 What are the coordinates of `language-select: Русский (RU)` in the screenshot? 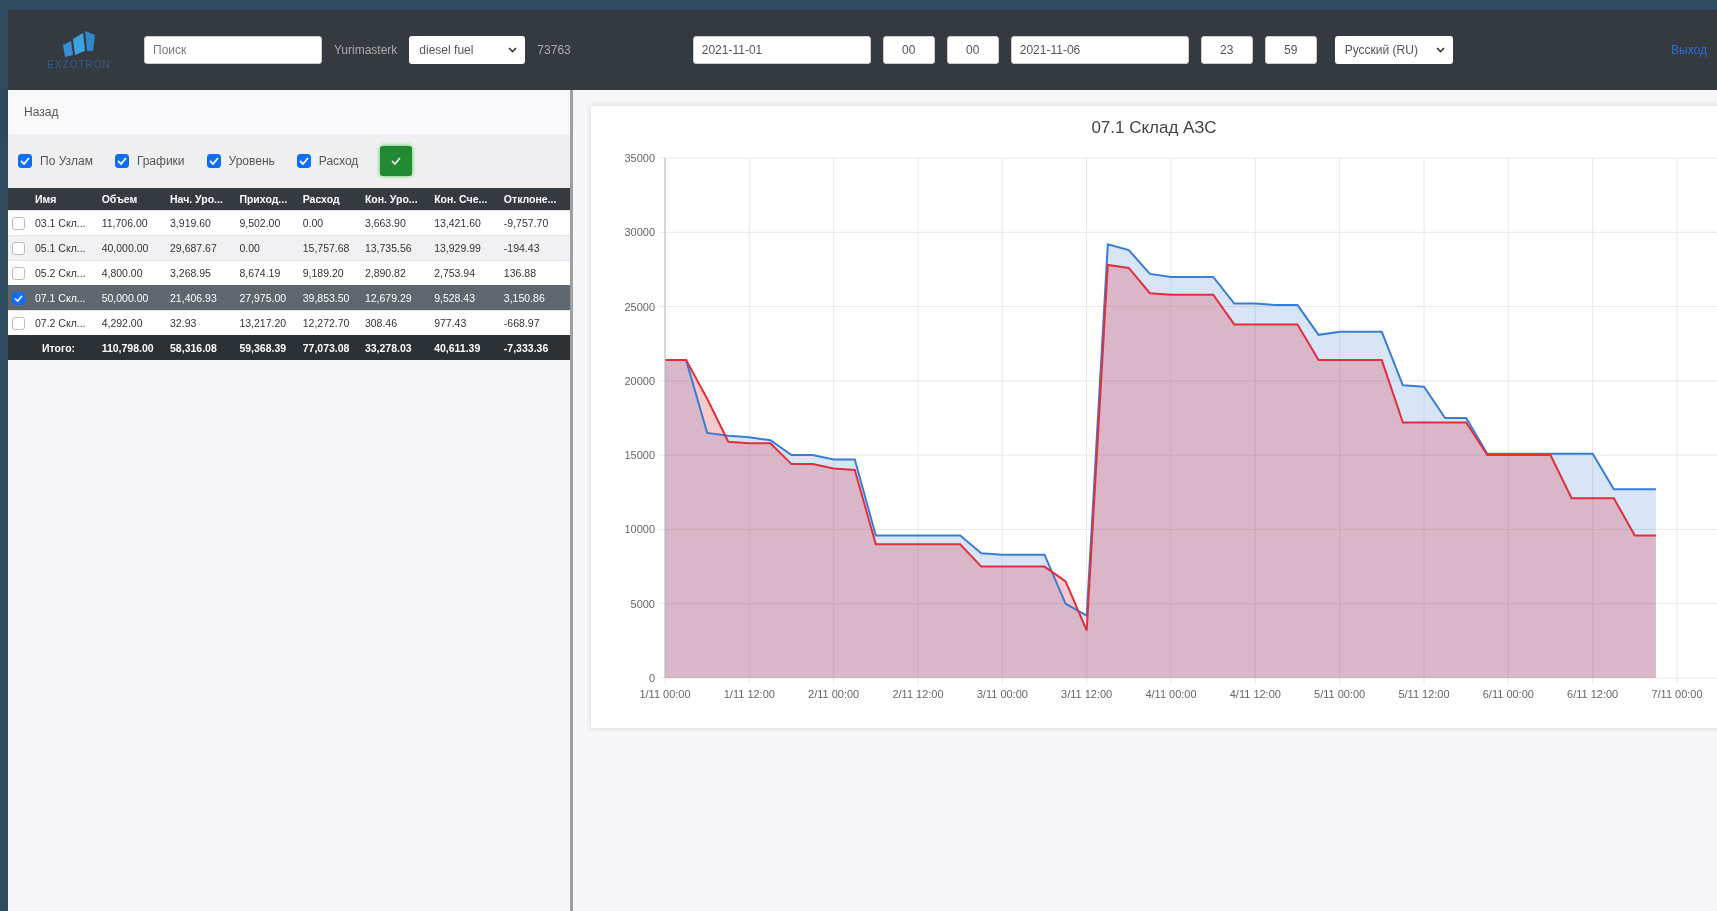 It's located at (1393, 50).